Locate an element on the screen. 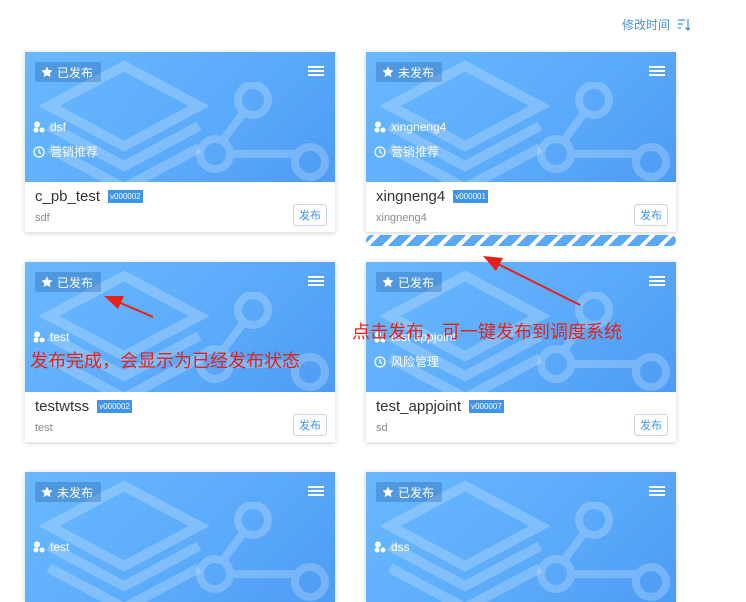 This screenshot has width=746, height=602. card-banner: 未发布 test is located at coordinates (180, 537).